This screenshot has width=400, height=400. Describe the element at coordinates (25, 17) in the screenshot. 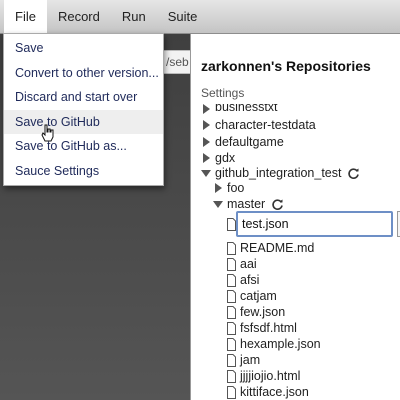

I see `menu-file: File` at that location.